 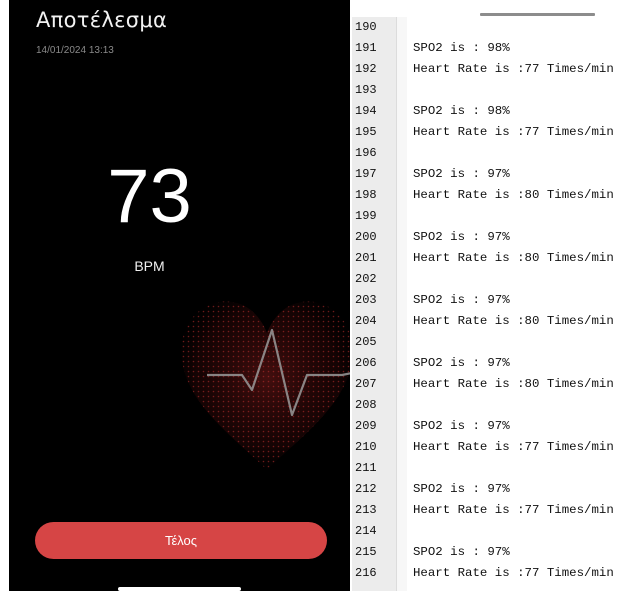 What do you see at coordinates (537, 14) in the screenshot?
I see `horizontal-scrollbar` at bounding box center [537, 14].